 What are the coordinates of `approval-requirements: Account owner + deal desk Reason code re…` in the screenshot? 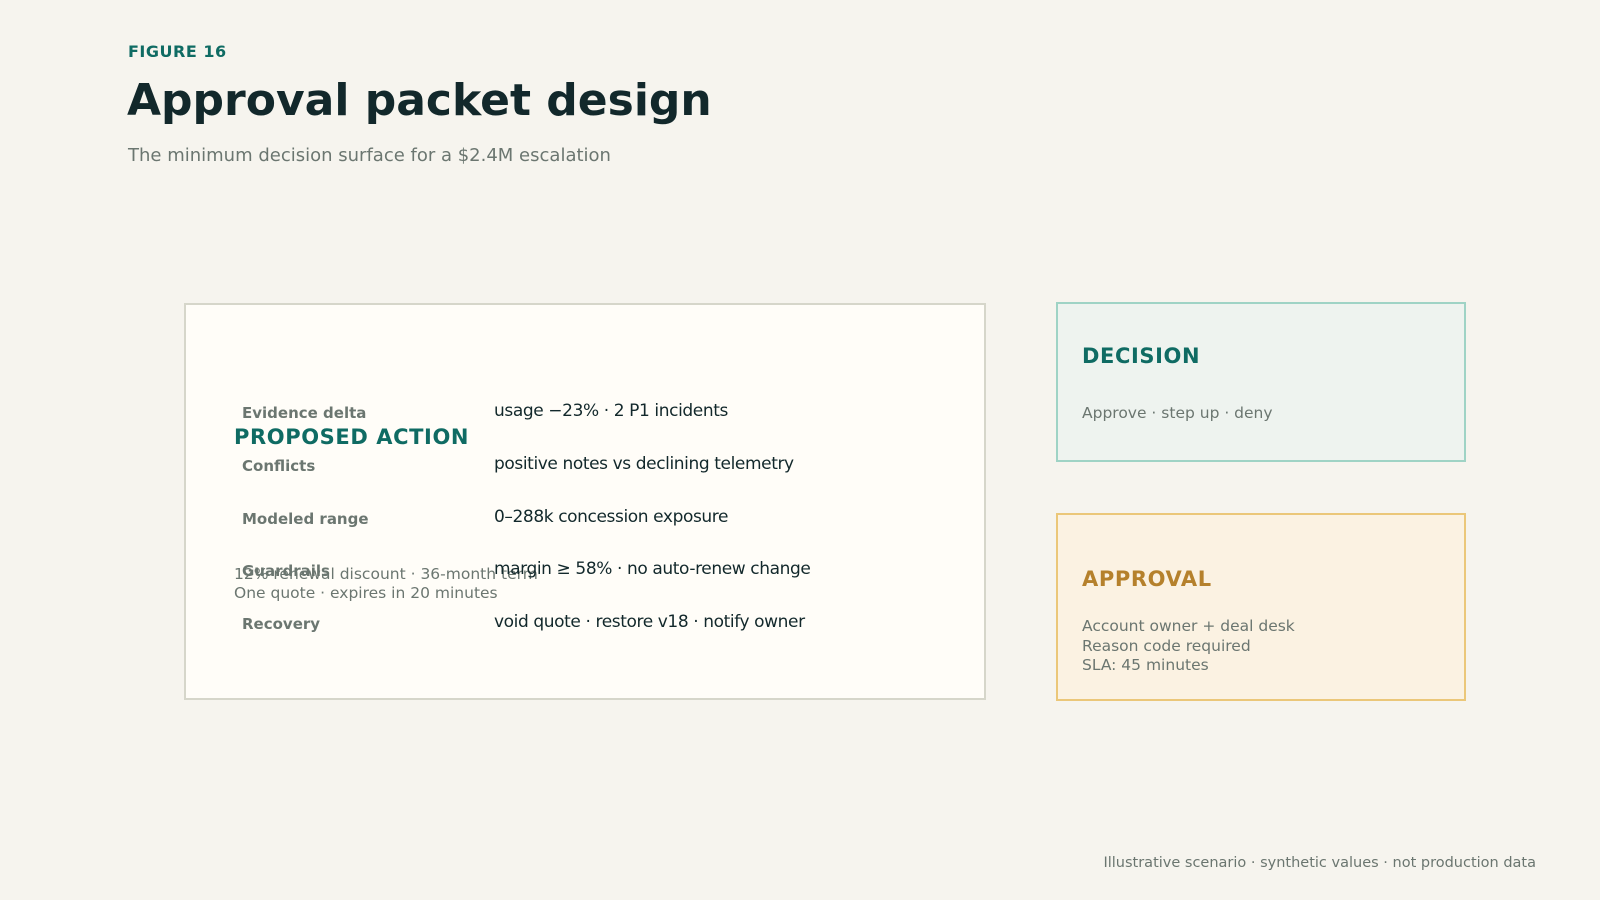 It's located at (1188, 646).